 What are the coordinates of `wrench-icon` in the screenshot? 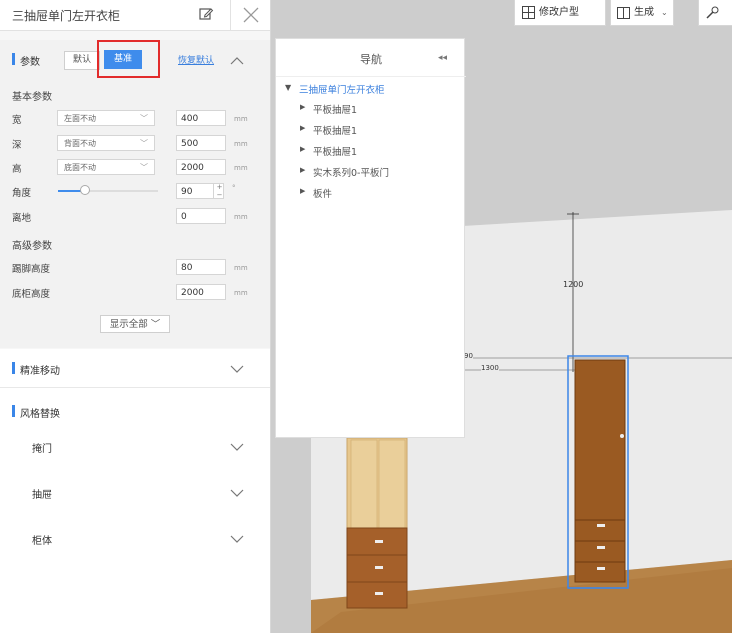 It's located at (712, 12).